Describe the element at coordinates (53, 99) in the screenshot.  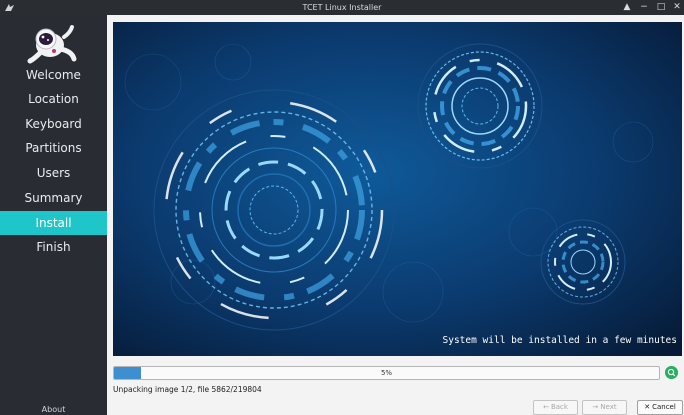
I see `sidebar-item-location: Location` at that location.